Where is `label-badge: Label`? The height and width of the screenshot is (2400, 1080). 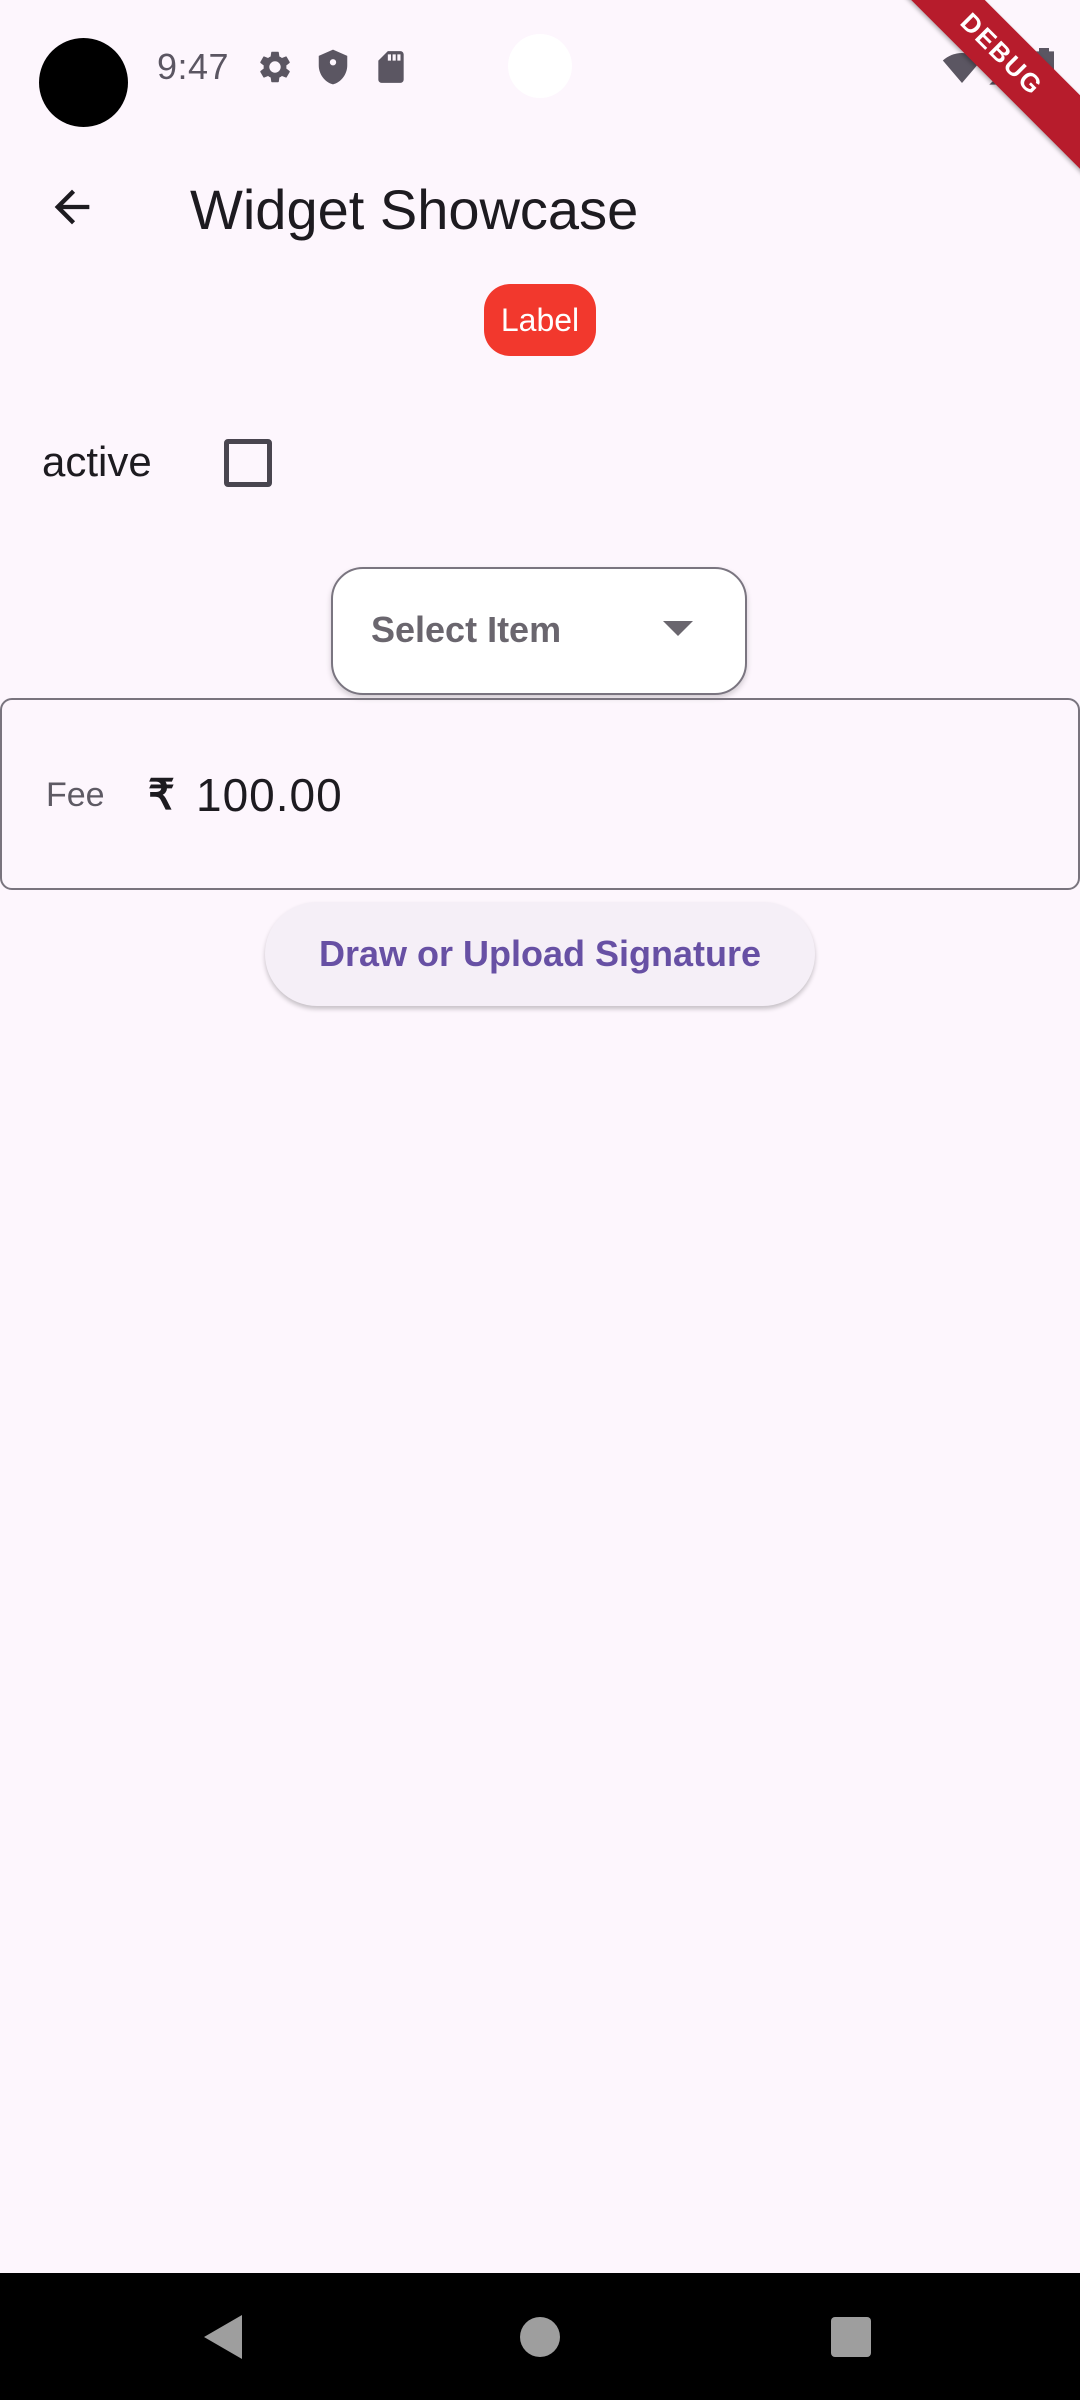
label-badge: Label is located at coordinates (540, 320).